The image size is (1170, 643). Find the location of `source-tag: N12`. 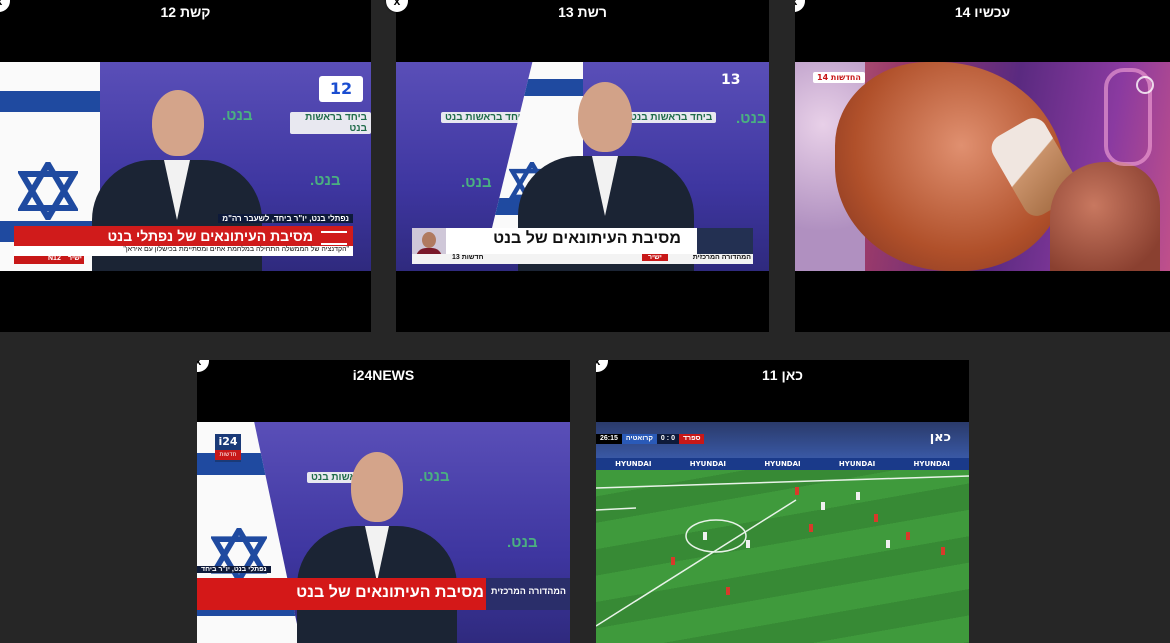

source-tag: N12 is located at coordinates (54, 258).